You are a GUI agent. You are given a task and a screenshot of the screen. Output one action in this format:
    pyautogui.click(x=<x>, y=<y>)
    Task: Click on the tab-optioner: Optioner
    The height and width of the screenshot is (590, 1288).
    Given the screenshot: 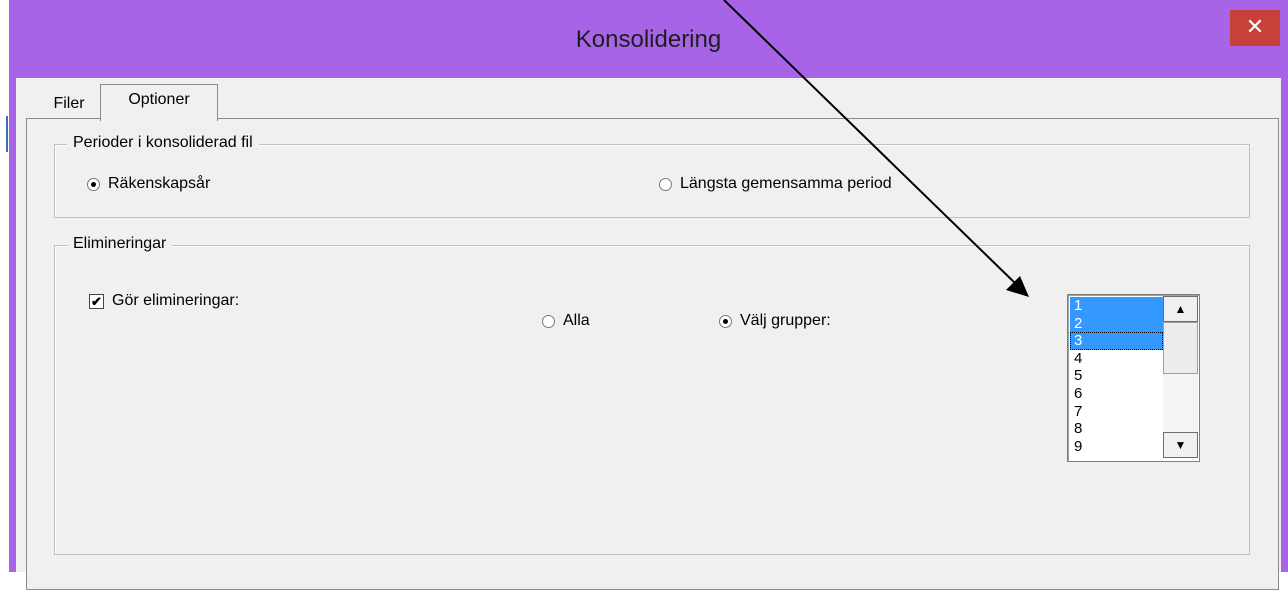 What is the action you would take?
    pyautogui.click(x=159, y=102)
    